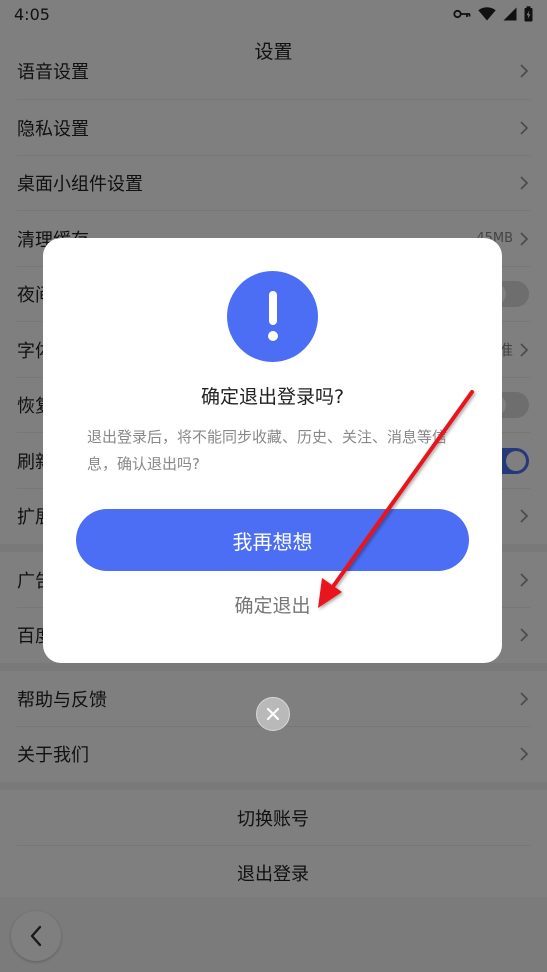 This screenshot has height=972, width=547. What do you see at coordinates (272, 540) in the screenshot?
I see `think-again-button: 我再想想` at bounding box center [272, 540].